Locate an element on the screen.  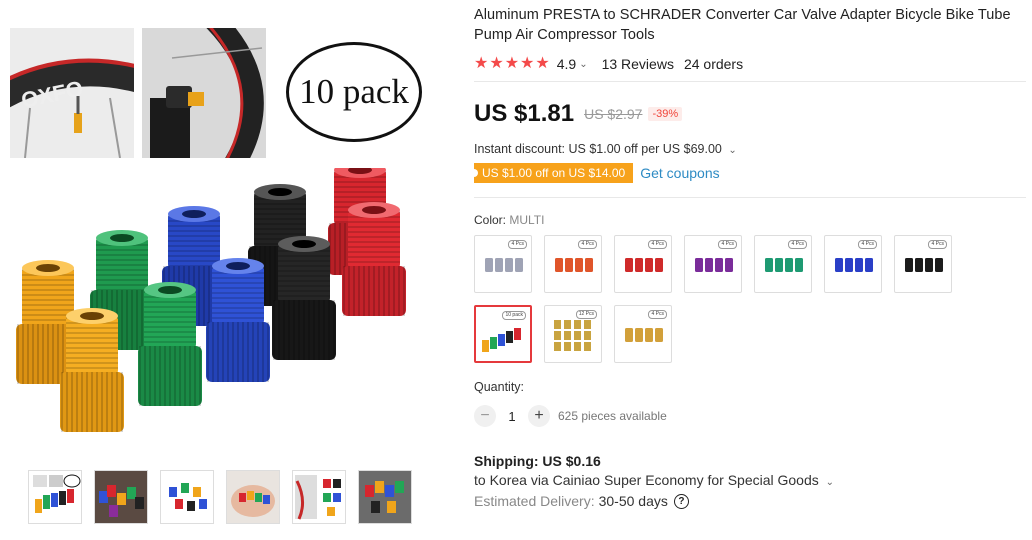
reviews-link: 13 Reviews is located at coordinates (638, 64).